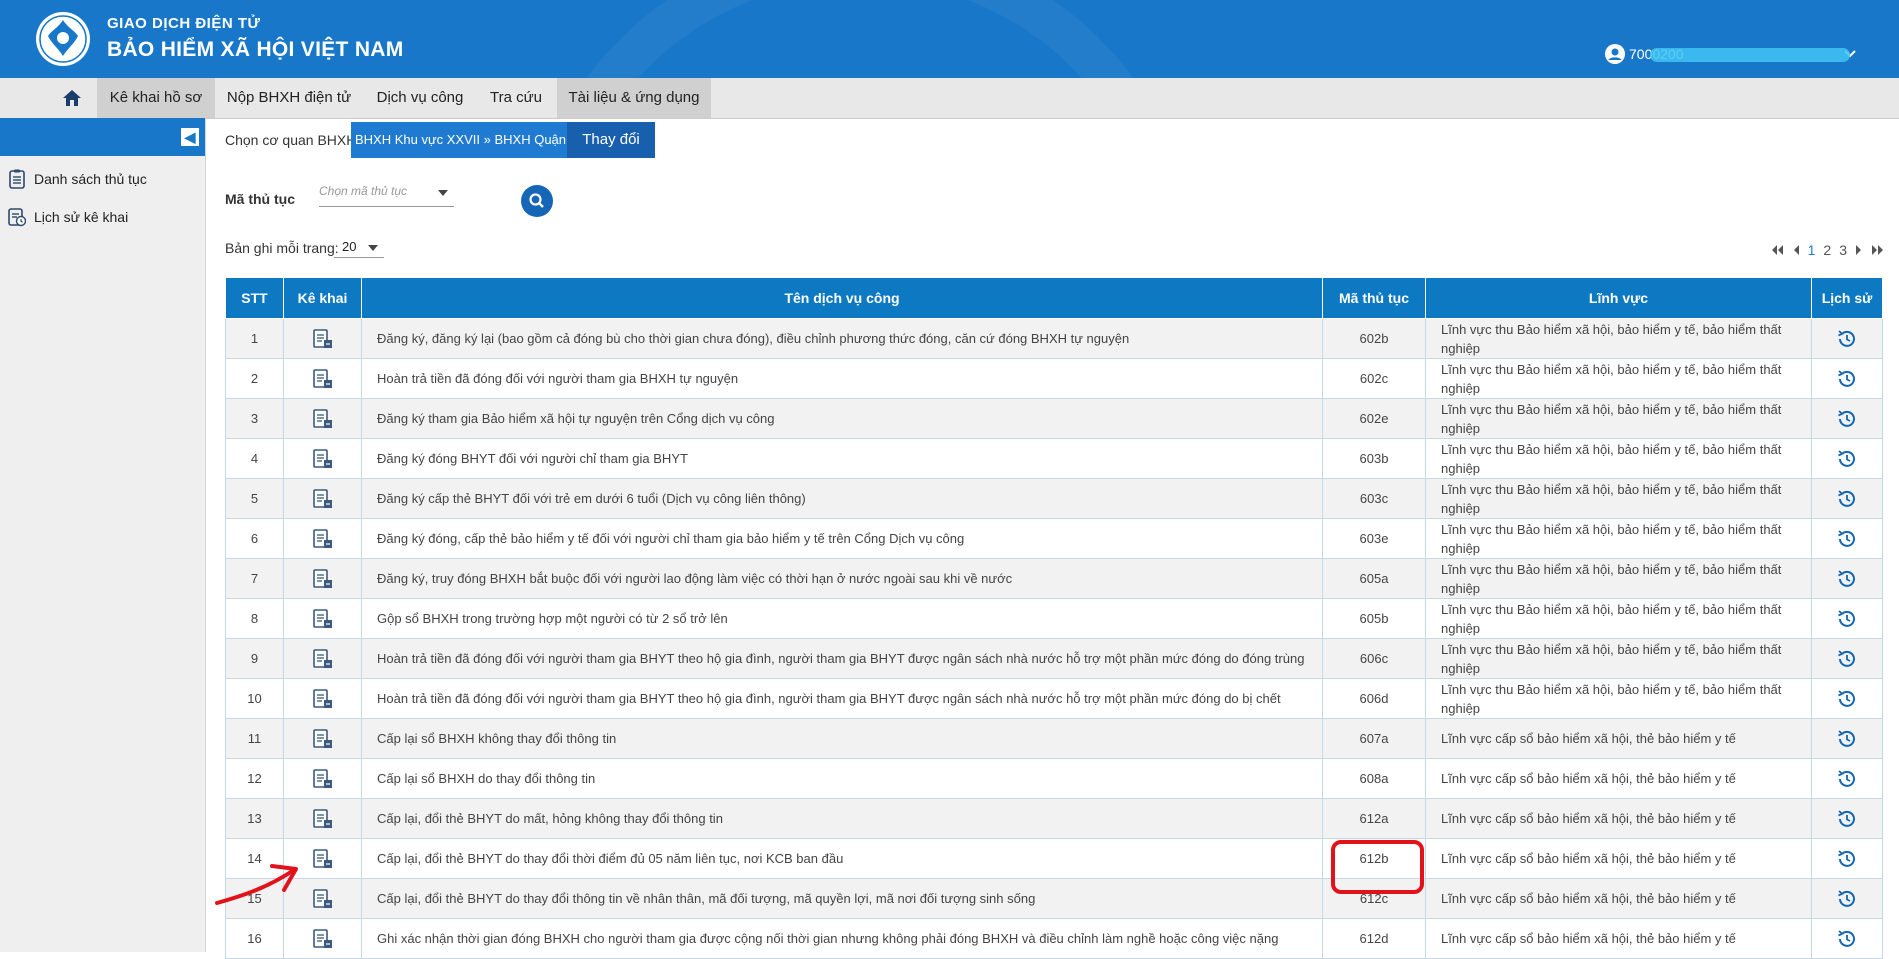 The image size is (1899, 959). Describe the element at coordinates (420, 98) in the screenshot. I see `nav-dich-vu-cong: Dịch vụ công` at that location.